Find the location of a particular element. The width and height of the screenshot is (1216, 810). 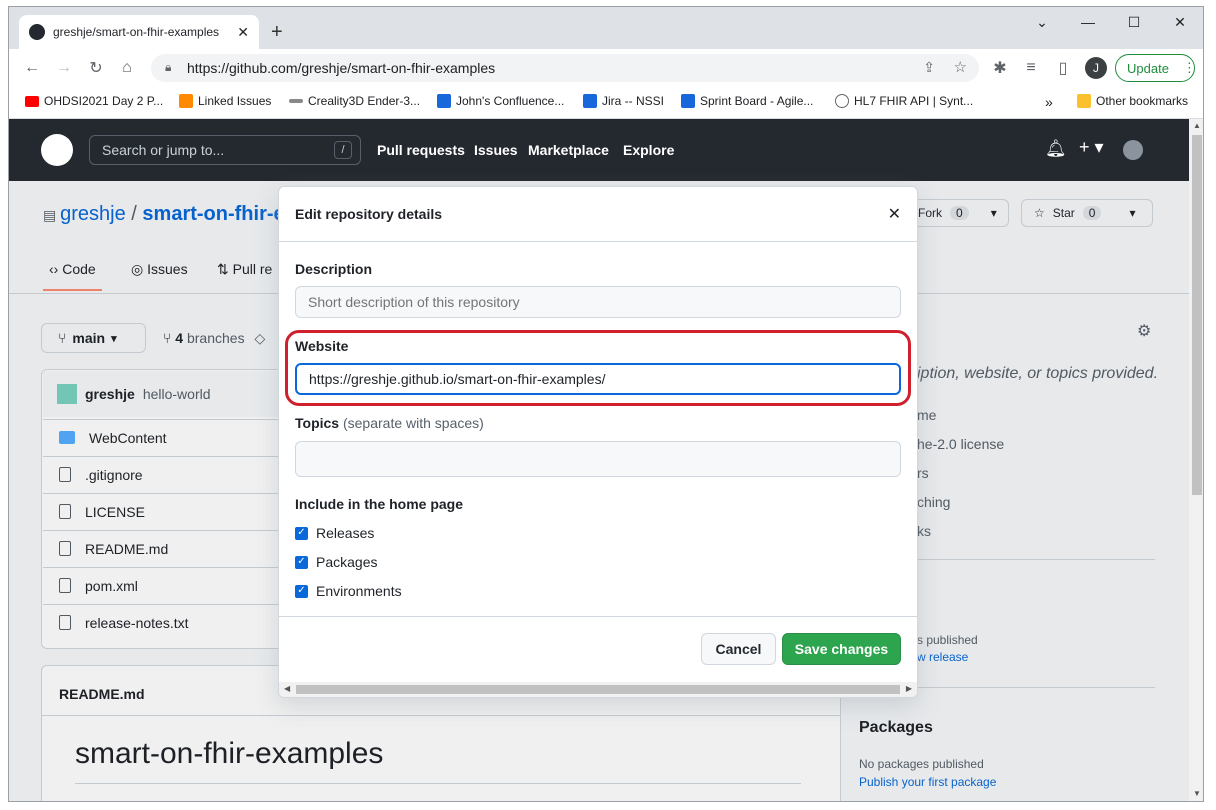

scroll-right-icon: ▶ is located at coordinates (909, 688).